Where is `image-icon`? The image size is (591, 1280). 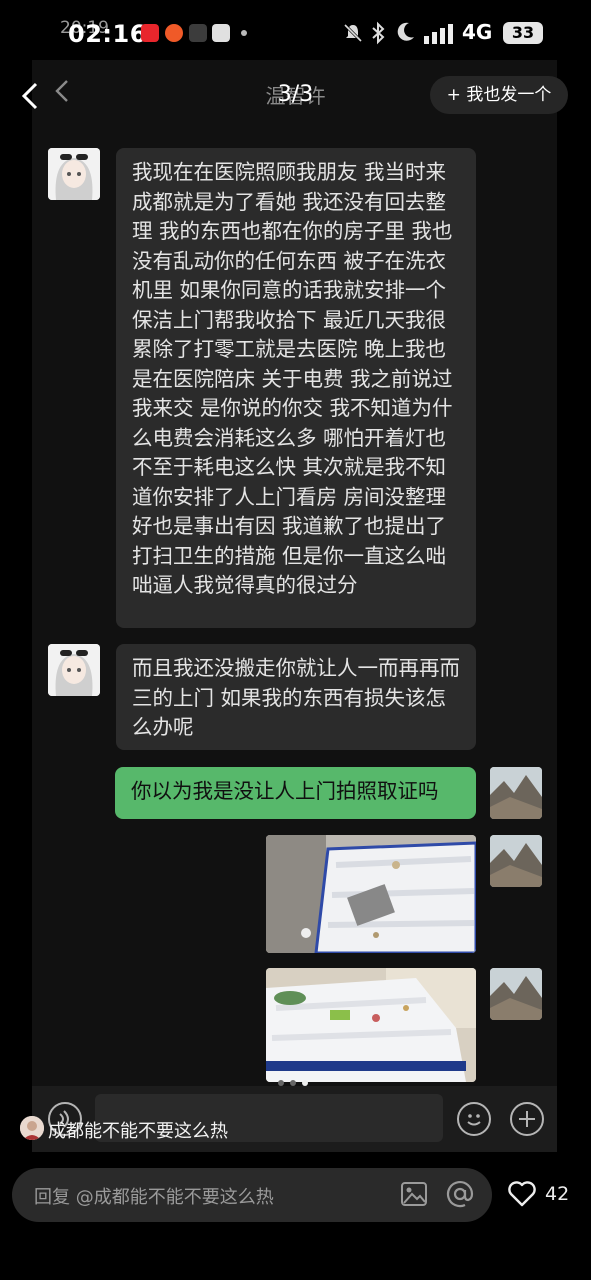 image-icon is located at coordinates (414, 1194).